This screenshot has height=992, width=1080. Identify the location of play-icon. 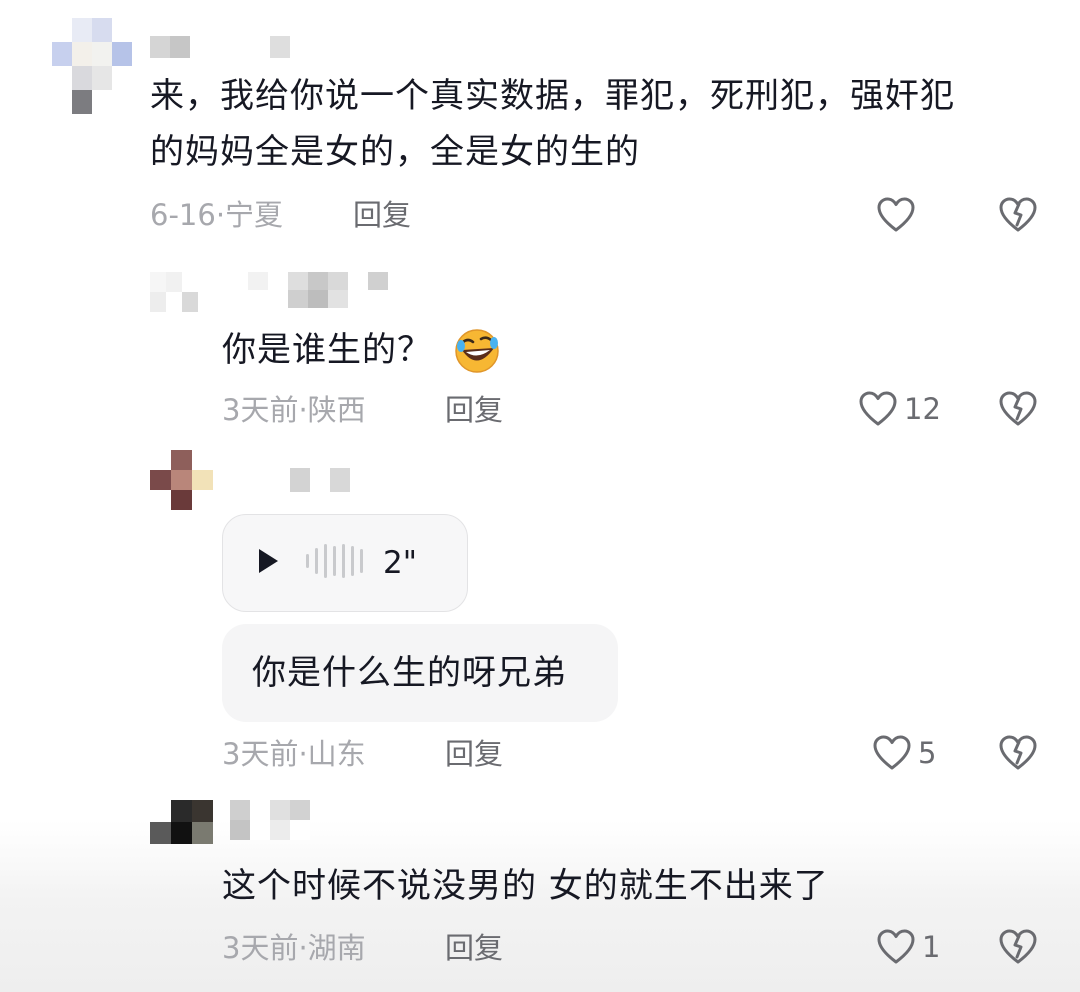
(268, 563).